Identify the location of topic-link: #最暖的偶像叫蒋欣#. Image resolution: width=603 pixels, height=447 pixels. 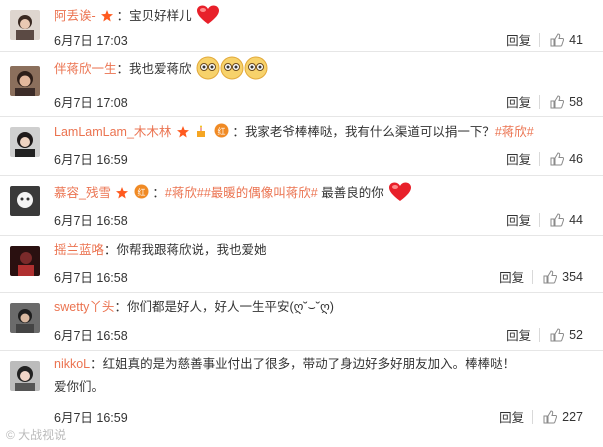
(261, 193).